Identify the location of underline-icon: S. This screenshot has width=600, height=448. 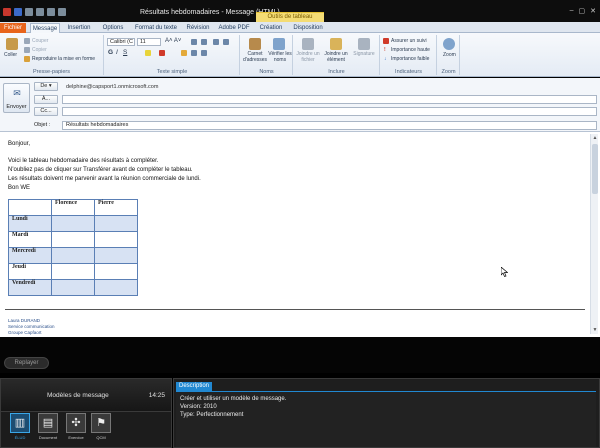
(125, 52).